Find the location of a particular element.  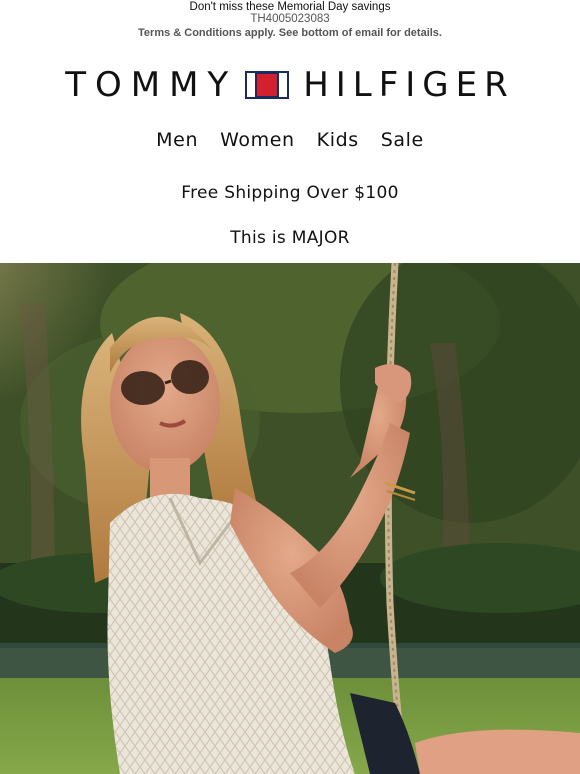

preheader-code: TH4005023083 is located at coordinates (290, 19).